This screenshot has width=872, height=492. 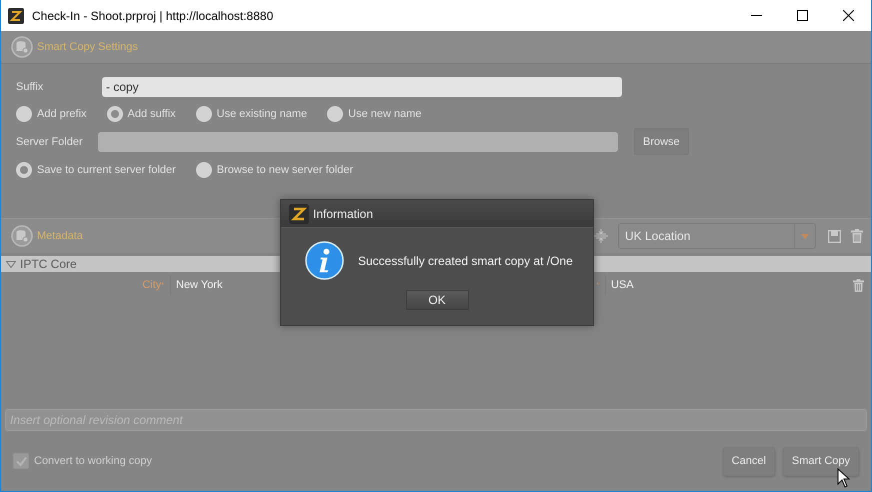 I want to click on field-label: Server Folder, so click(x=50, y=142).